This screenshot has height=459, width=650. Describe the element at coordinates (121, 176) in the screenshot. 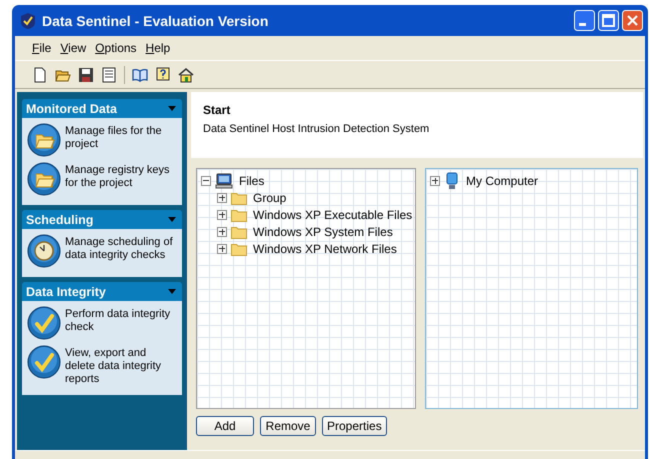

I see `task-link: Manage registry keys for the project` at that location.